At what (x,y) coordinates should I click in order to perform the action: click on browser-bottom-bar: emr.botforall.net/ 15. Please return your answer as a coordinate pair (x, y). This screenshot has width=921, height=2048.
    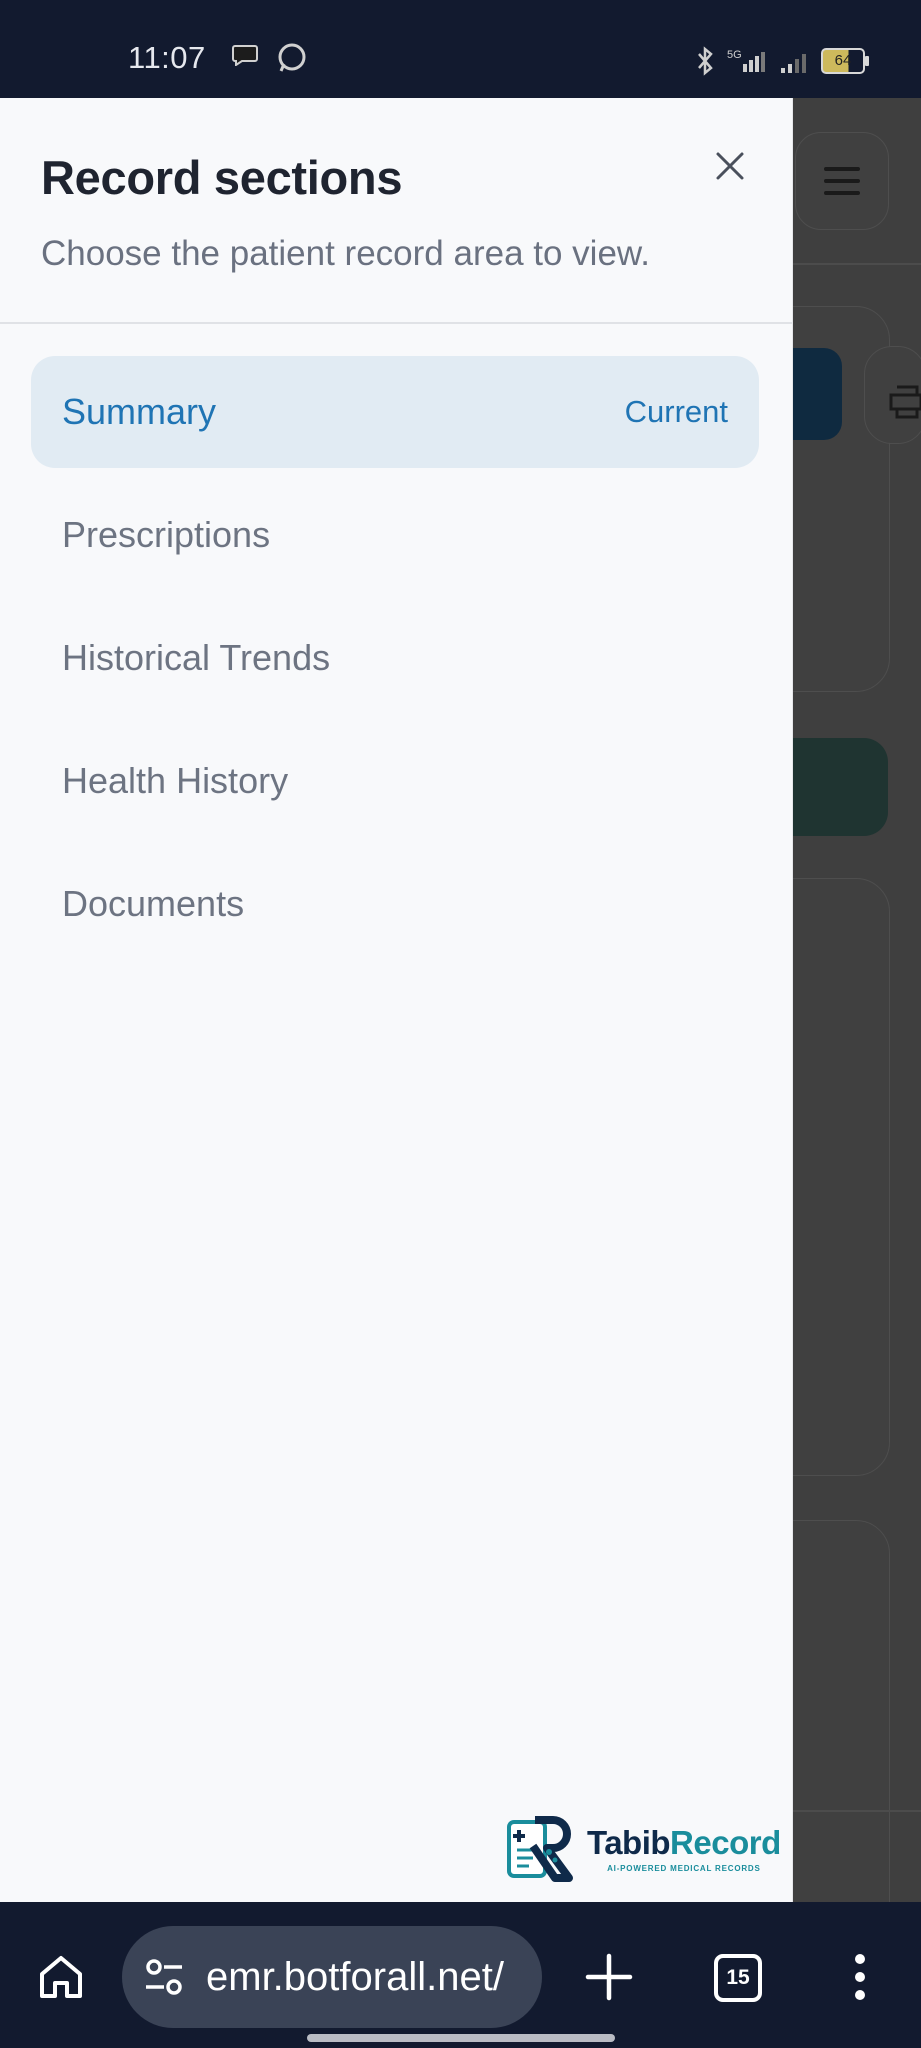
    Looking at the image, I should click on (460, 1975).